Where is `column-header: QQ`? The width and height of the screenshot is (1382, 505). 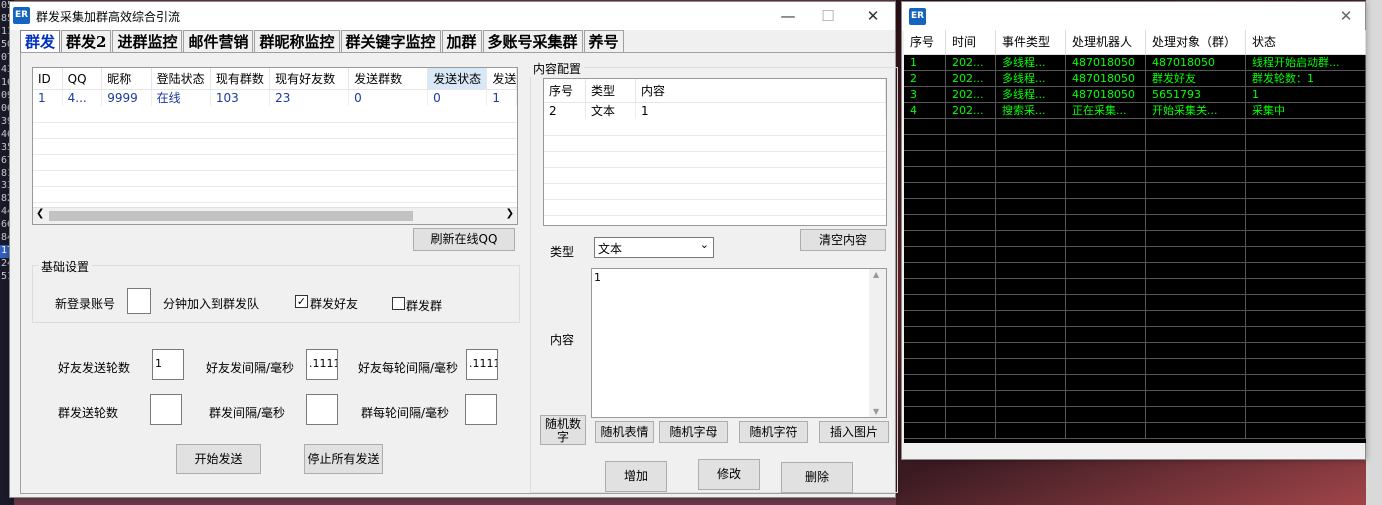
column-header: QQ is located at coordinates (83, 78).